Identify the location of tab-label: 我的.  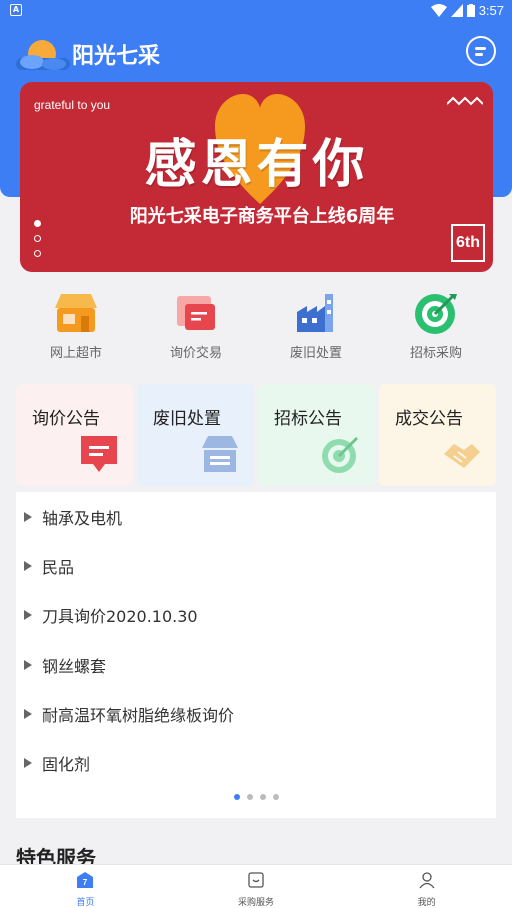
(426, 903).